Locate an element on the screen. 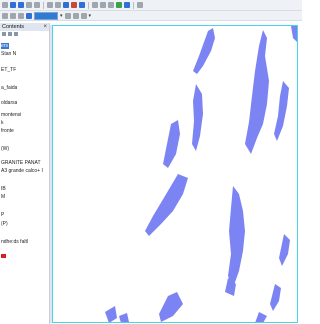 The height and width of the screenshot is (324, 320). toc-layer-item: fronte is located at coordinates (7, 131).